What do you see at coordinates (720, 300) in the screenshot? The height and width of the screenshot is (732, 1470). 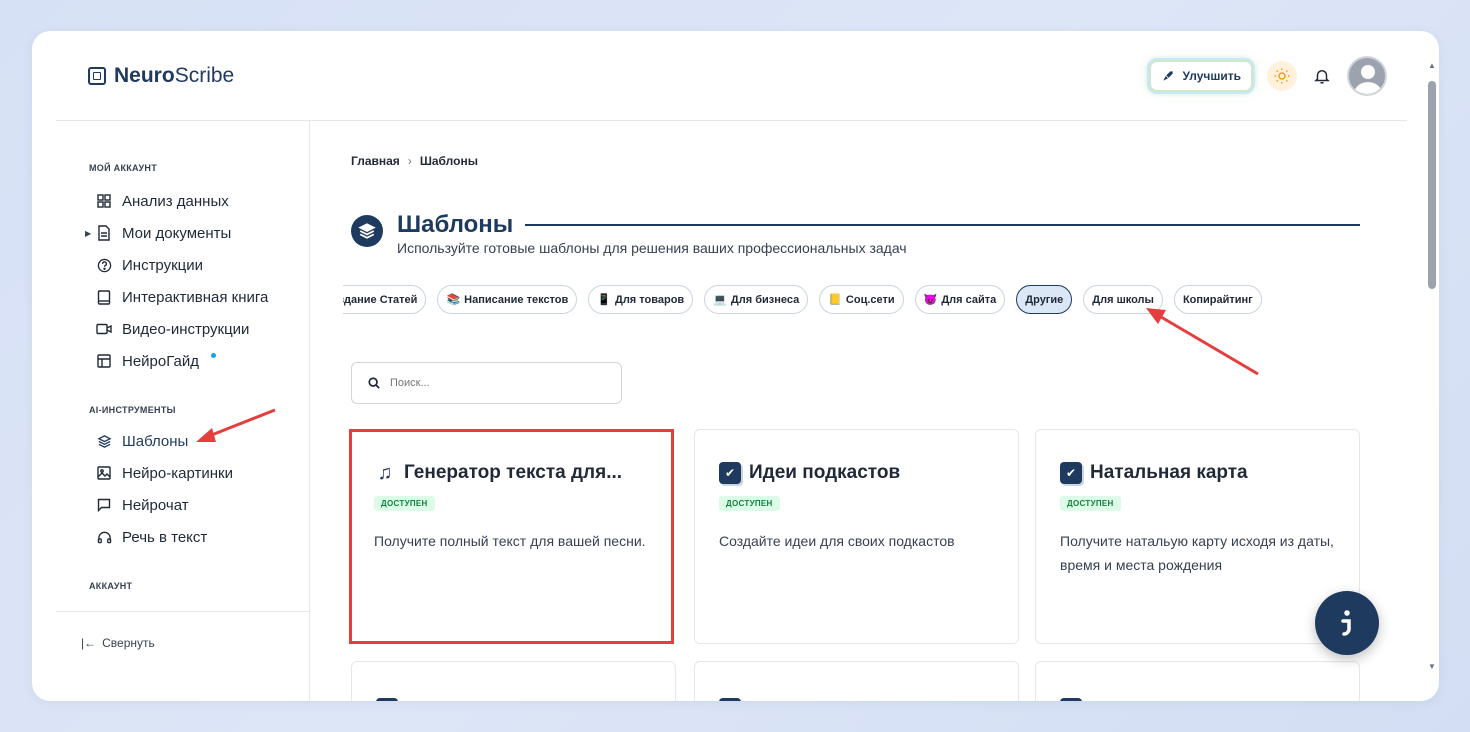 I see `laptop-icon: 💻` at bounding box center [720, 300].